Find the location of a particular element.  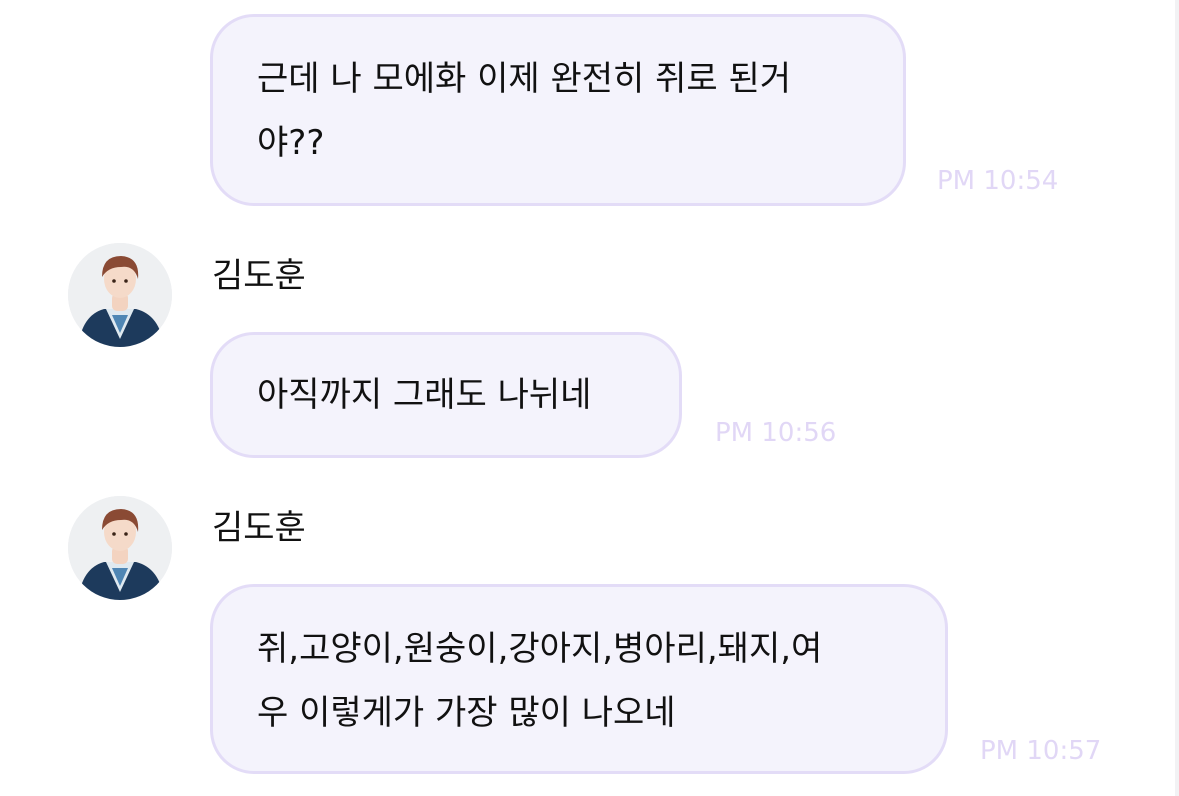

message-text-line: 근데 나 모에화 이제 완전히 쥐로 된거 is located at coordinates (524, 79).